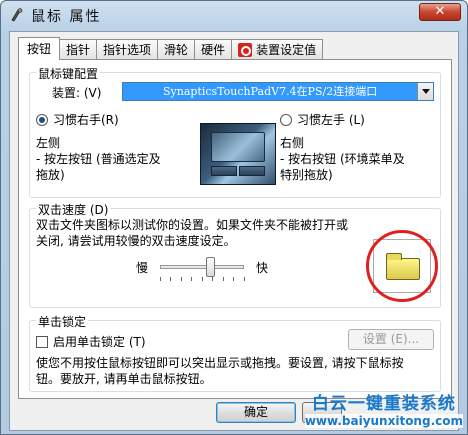 This screenshot has height=435, width=468. Describe the element at coordinates (270, 91) in the screenshot. I see `device-select-value: SynapticsTouchPadV7.4在PS/2连接端口` at that location.